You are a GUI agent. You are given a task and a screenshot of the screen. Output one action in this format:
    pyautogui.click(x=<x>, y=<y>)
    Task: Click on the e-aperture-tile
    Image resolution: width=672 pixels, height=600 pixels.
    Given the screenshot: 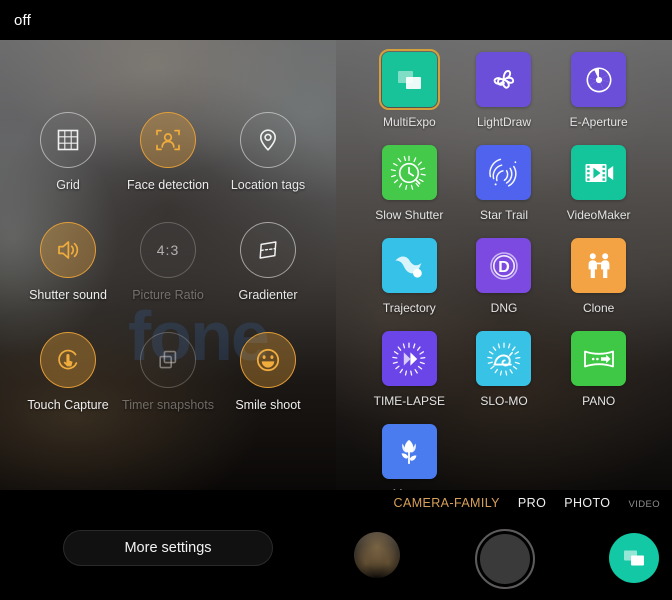 What is the action you would take?
    pyautogui.click(x=599, y=79)
    